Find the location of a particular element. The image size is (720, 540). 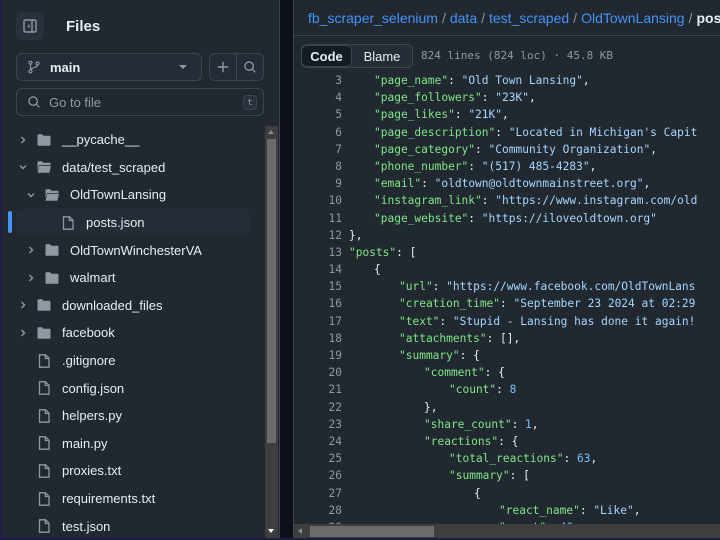

line-number: 23 is located at coordinates (328, 424).